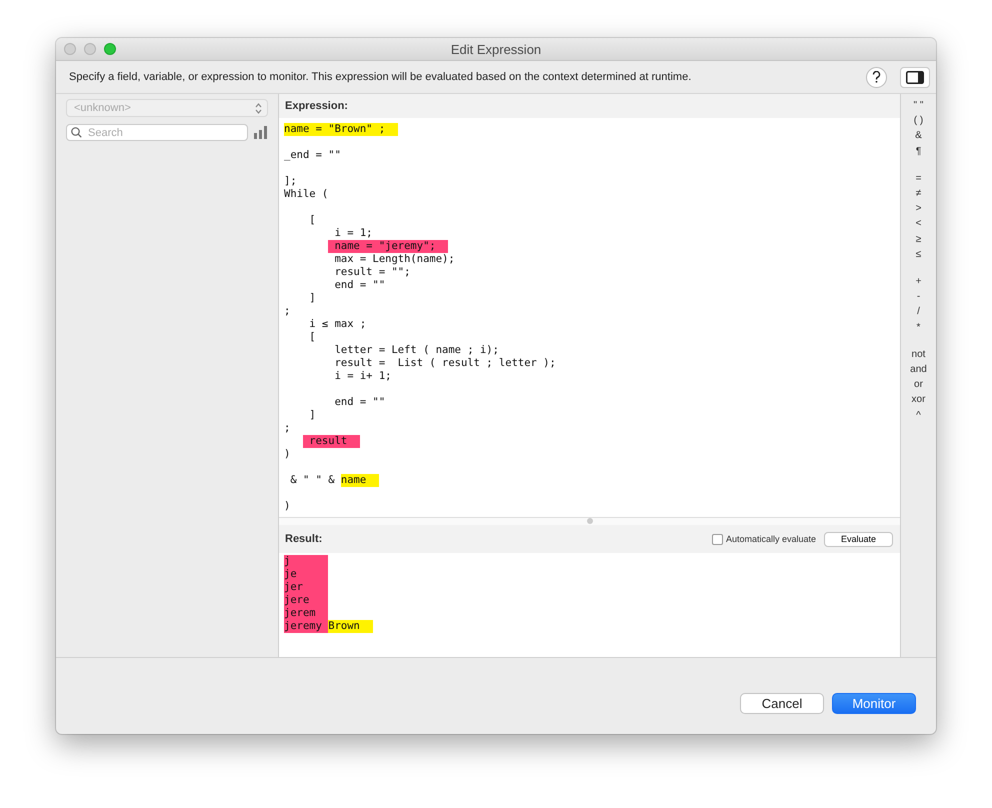 The height and width of the screenshot is (808, 992). What do you see at coordinates (306, 195) in the screenshot?
I see `code-line: While (` at bounding box center [306, 195].